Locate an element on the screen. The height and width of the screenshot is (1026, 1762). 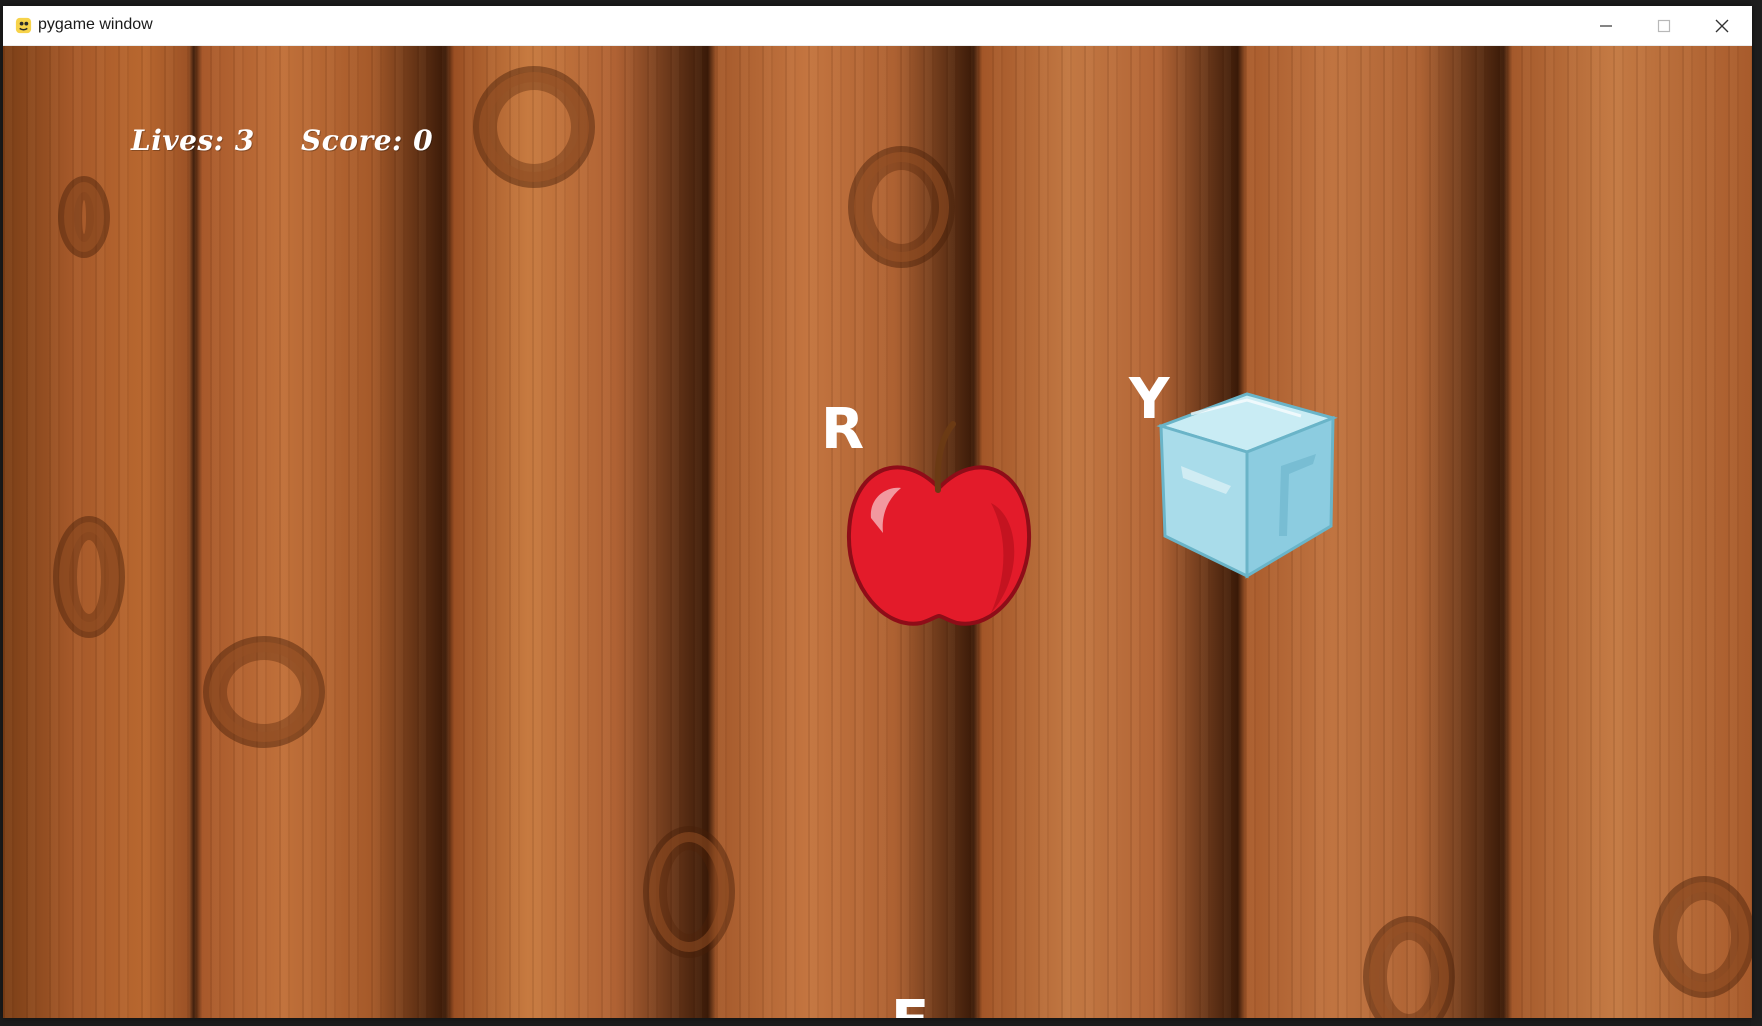
maximize-icon is located at coordinates (1664, 25).